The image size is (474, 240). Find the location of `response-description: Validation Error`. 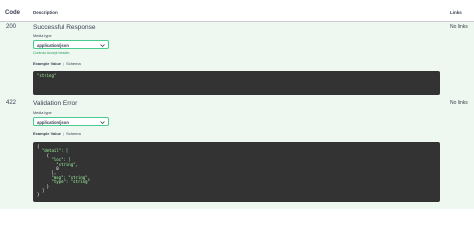

response-description: Validation Error is located at coordinates (55, 103).